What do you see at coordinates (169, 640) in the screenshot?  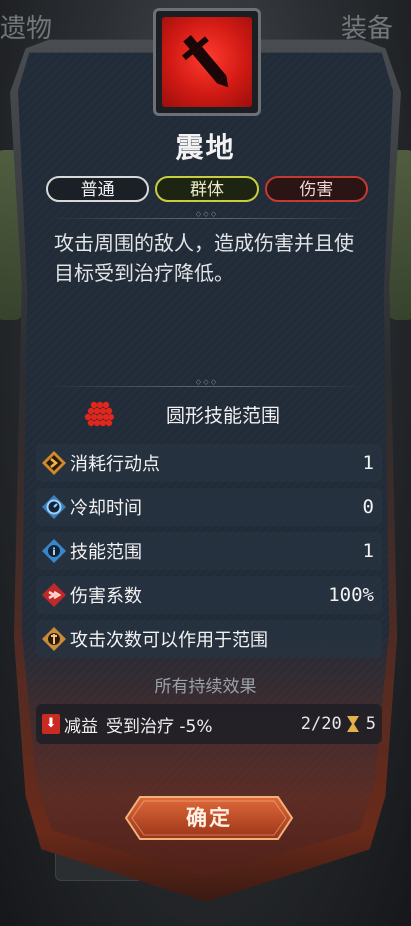 I see `stat-label: 攻击次数可以作用于范围` at bounding box center [169, 640].